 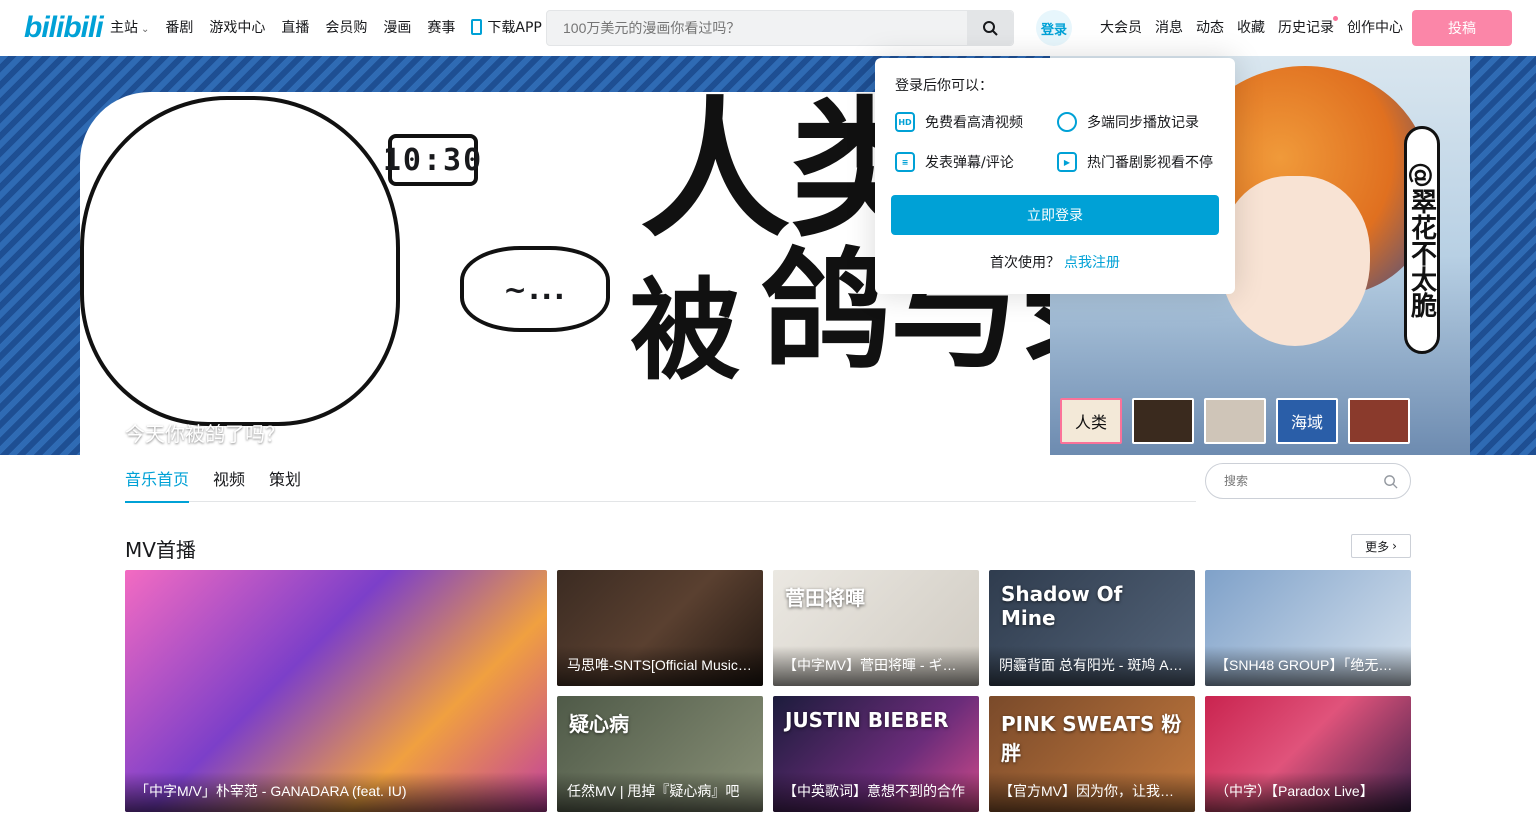 What do you see at coordinates (660, 754) in the screenshot?
I see `mv-card: 疑心病任然MV | 甩掉『疑心病』吧` at bounding box center [660, 754].